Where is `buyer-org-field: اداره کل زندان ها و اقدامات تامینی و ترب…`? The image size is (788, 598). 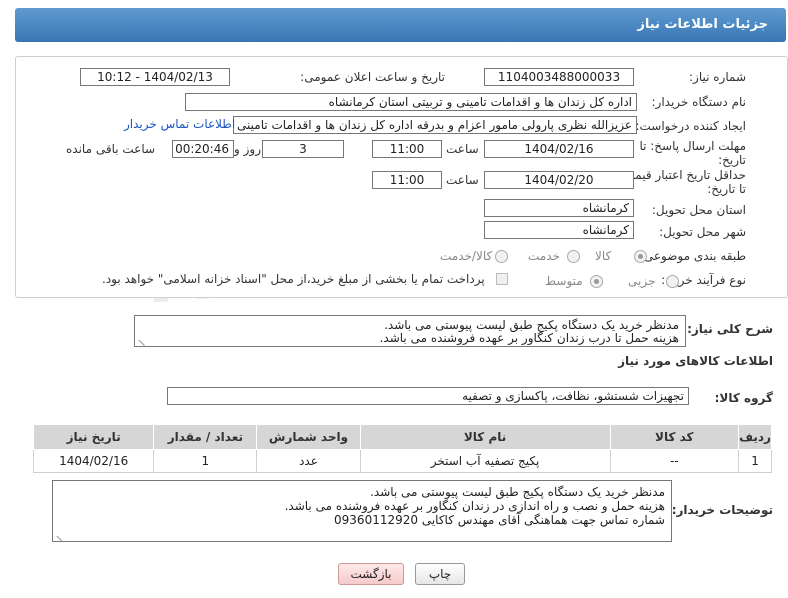 buyer-org-field: اداره کل زندان ها و اقدامات تامینی و ترب… is located at coordinates (411, 102).